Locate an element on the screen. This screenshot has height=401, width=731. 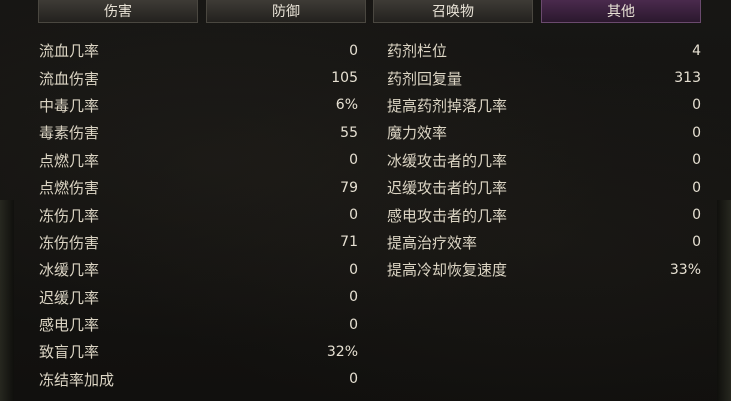
tab-minions: 召唤物 is located at coordinates (453, 11).